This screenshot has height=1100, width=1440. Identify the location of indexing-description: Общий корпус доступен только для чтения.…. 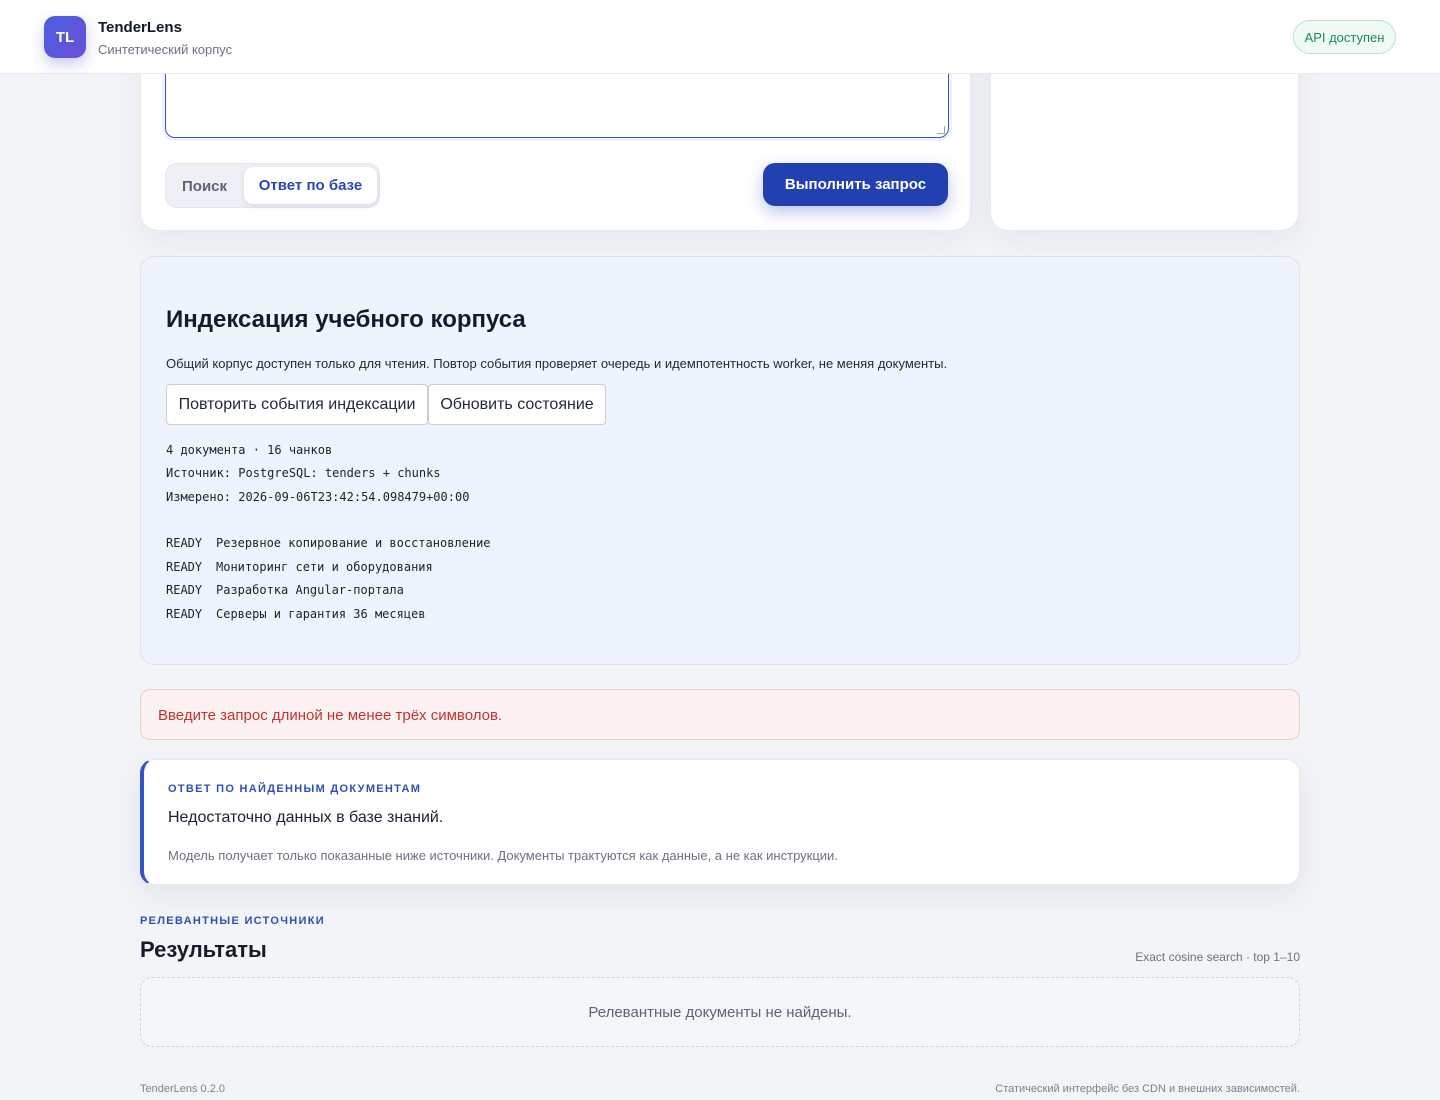
(557, 363).